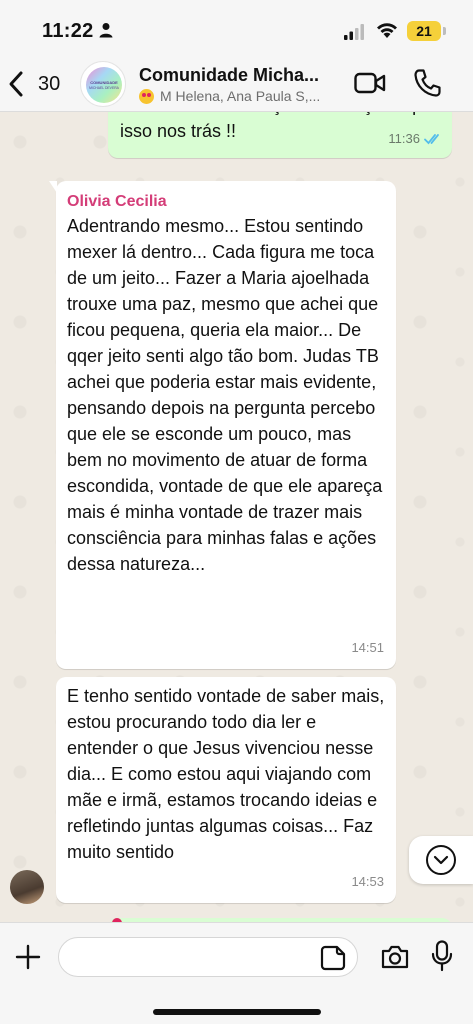 The width and height of the screenshot is (473, 1024). I want to click on home-indicator, so click(237, 1012).